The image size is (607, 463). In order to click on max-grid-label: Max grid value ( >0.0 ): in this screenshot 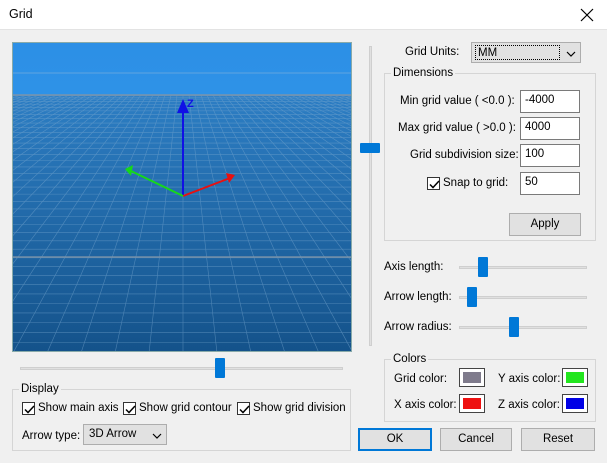, I will do `click(457, 128)`.